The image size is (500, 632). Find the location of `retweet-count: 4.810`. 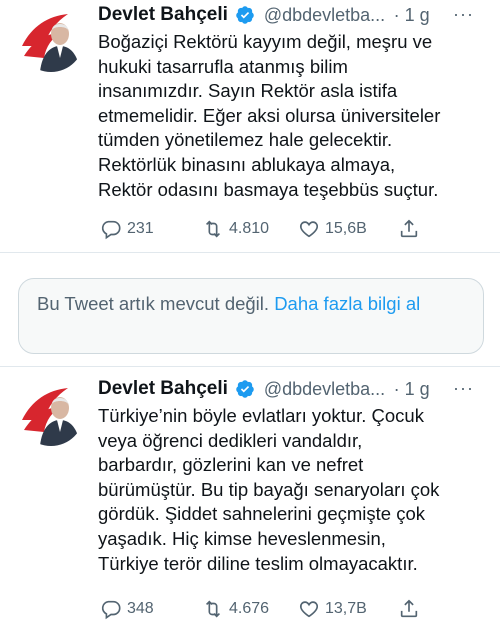

retweet-count: 4.810 is located at coordinates (249, 228).